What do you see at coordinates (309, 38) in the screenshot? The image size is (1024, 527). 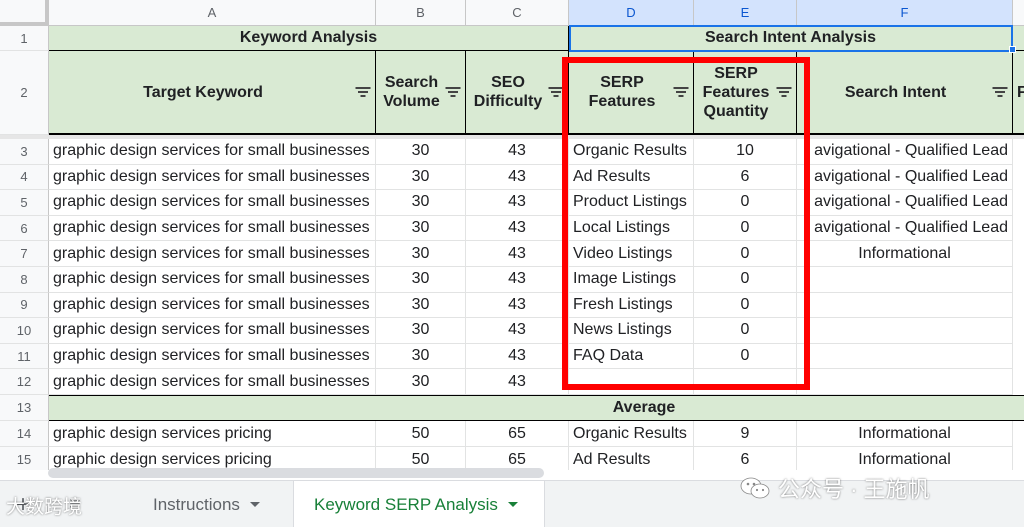 I see `group-keyword-analysis: Keyword Analysis` at bounding box center [309, 38].